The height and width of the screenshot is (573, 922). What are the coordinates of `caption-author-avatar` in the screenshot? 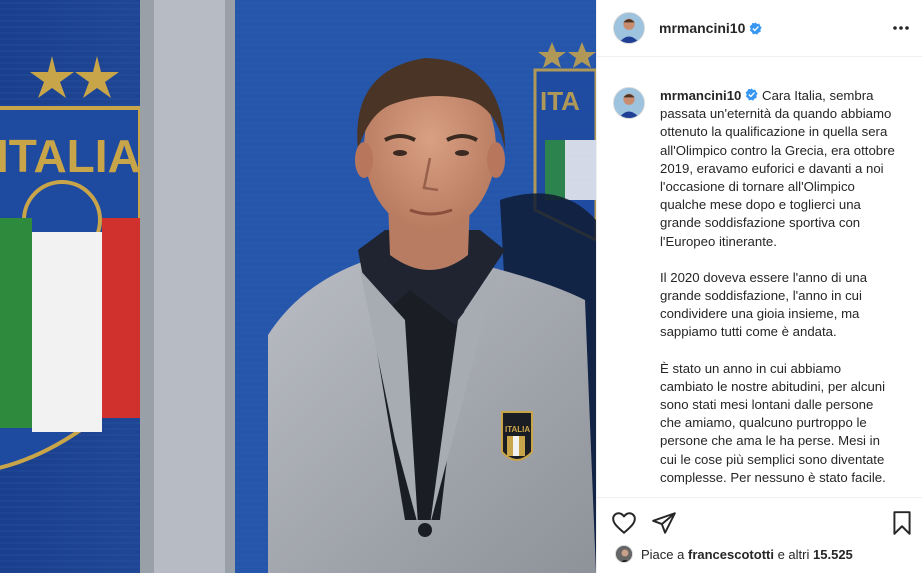 It's located at (629, 103).